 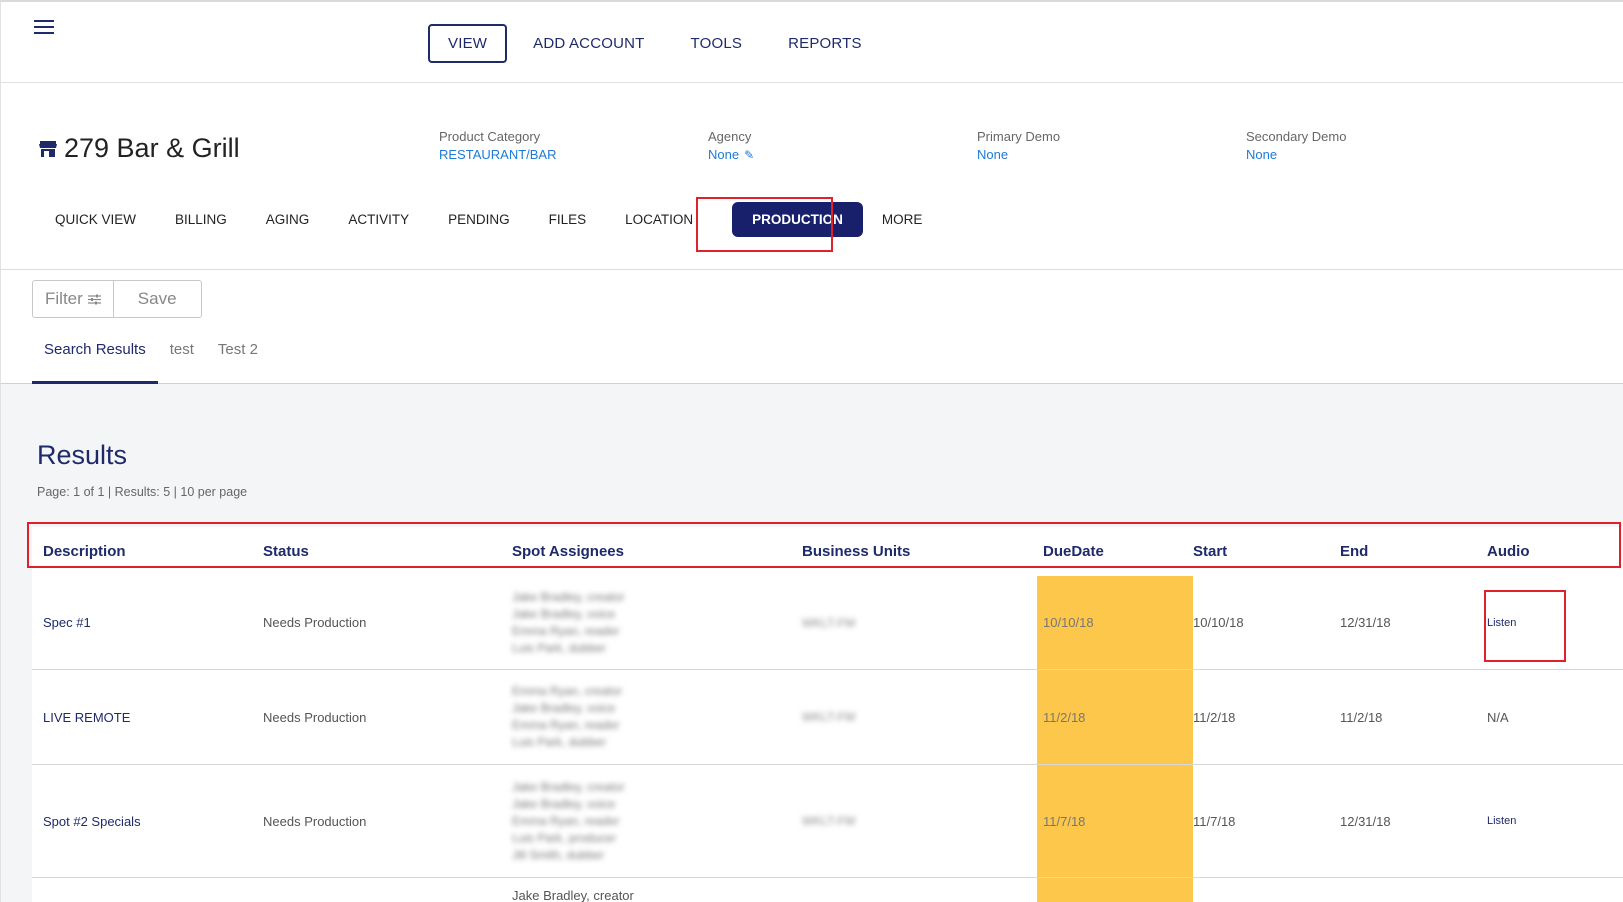 I want to click on sliders-icon, so click(x=94, y=299).